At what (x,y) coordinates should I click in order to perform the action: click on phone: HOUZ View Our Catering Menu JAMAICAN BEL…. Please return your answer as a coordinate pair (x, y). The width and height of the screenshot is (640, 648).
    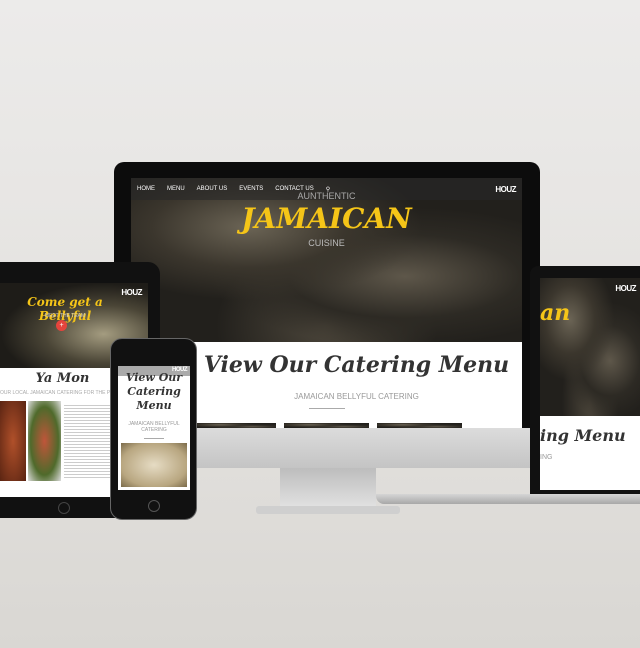
    Looking at the image, I should click on (153, 429).